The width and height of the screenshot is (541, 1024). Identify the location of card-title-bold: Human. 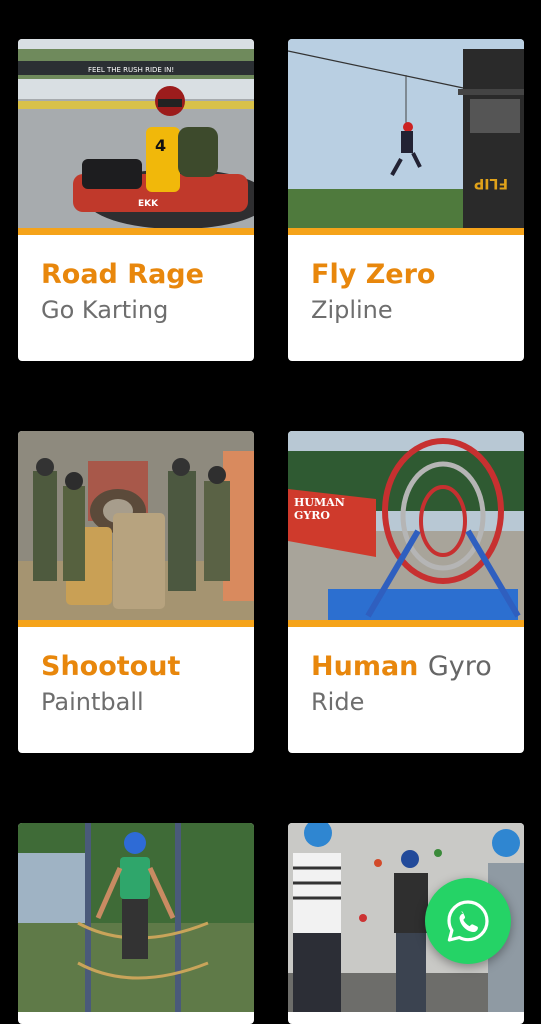
(365, 666).